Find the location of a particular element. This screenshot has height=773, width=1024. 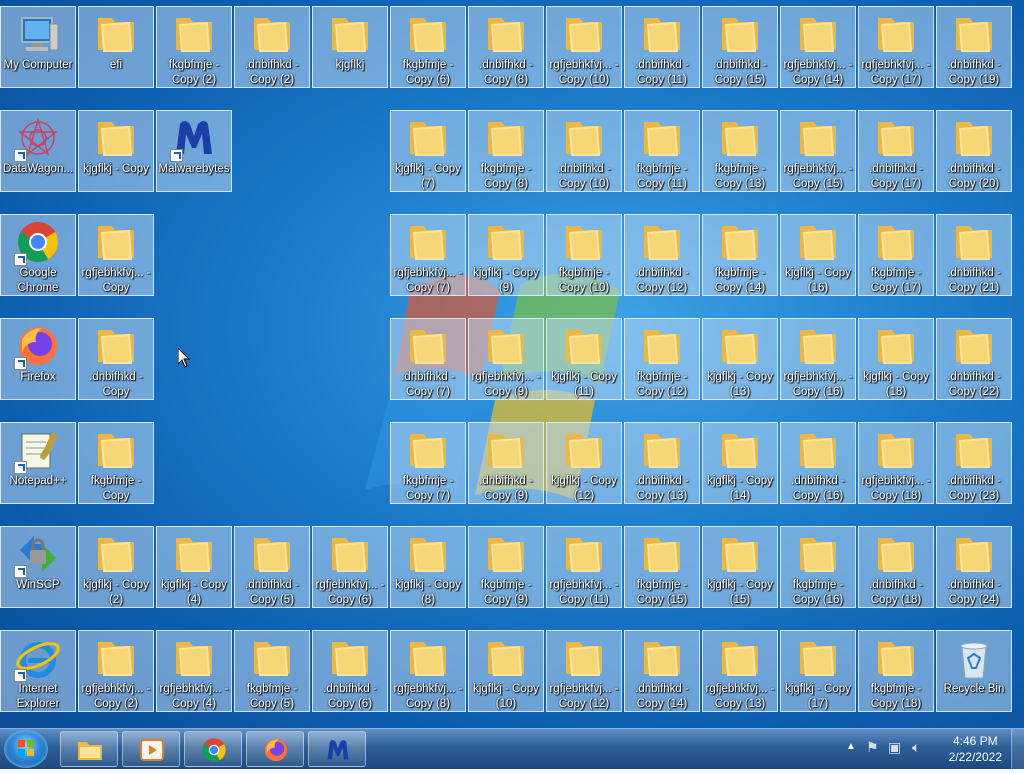

folder-dnbifhkd-copy-8: .dnbifhkd - Copy (8) is located at coordinates (506, 47).